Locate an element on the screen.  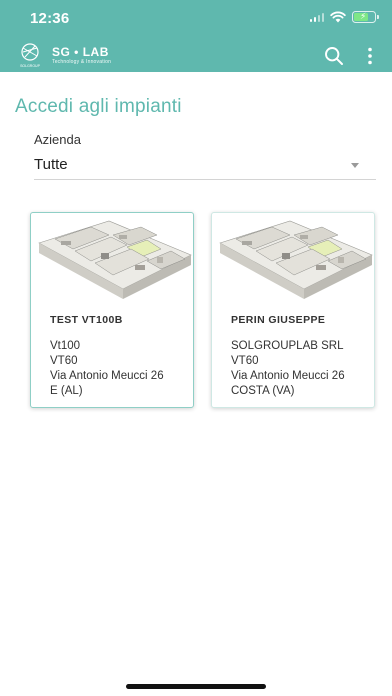
status-bar: 12:36 ⚡ is located at coordinates (196, 20).